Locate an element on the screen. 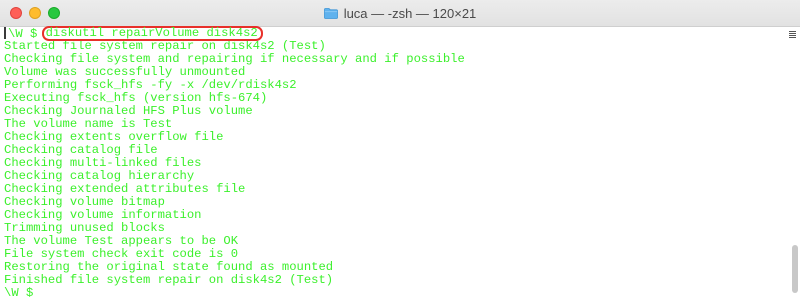 The height and width of the screenshot is (304, 800). title-bar: luca — -zsh — 120×21 is located at coordinates (400, 13).